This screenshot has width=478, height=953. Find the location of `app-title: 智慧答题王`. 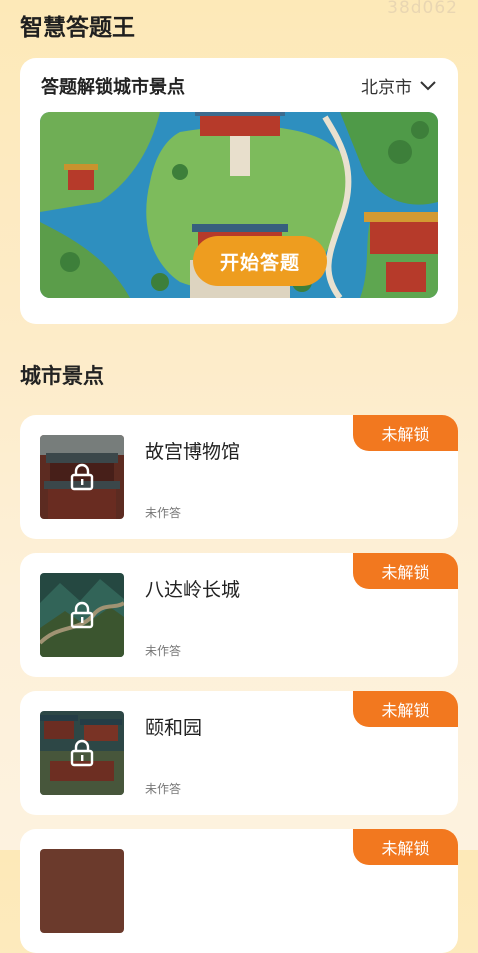

app-title: 智慧答题王 is located at coordinates (77, 28).